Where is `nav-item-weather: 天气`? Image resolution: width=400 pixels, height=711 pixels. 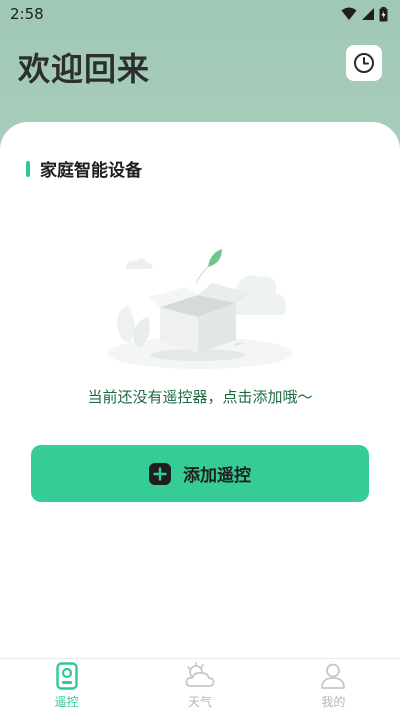 nav-item-weather: 天气 is located at coordinates (199, 685).